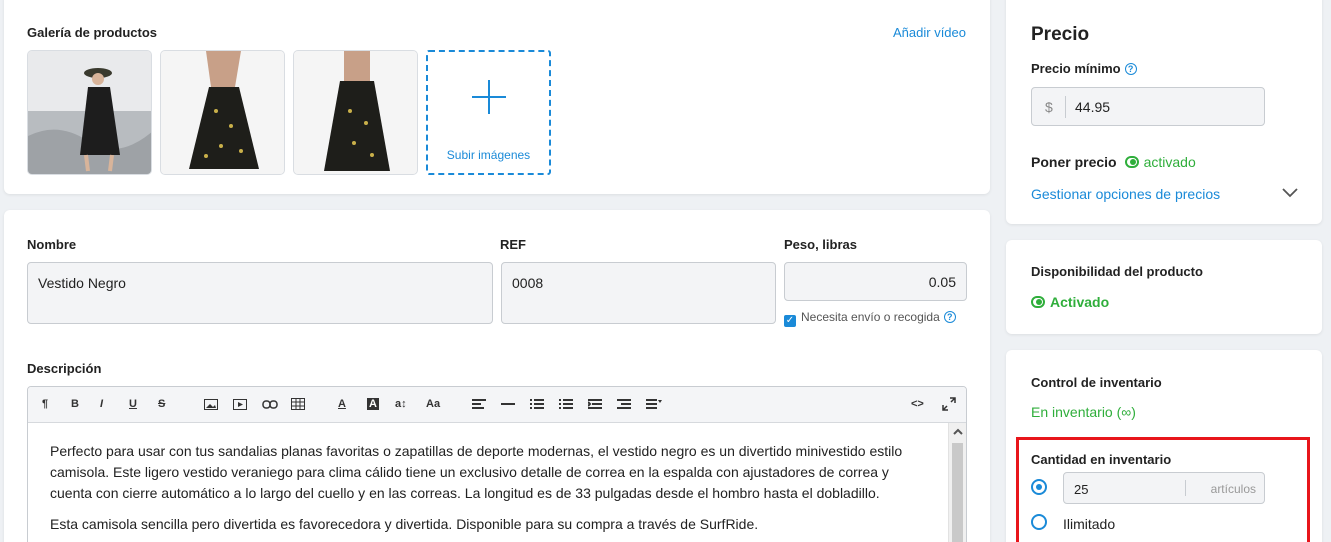  I want to click on inventory-title: Control de inventario, so click(1096, 382).